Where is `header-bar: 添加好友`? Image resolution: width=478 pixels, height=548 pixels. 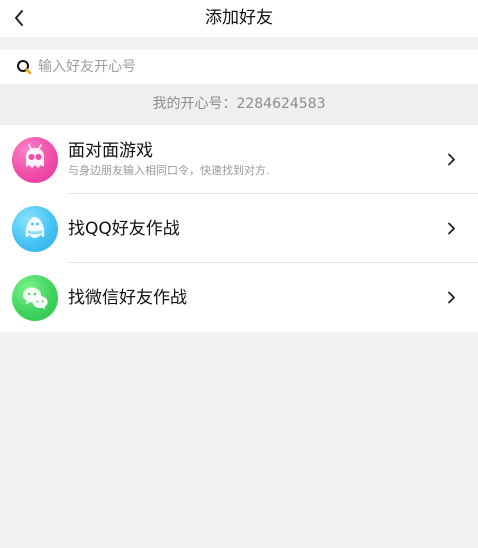 header-bar: 添加好友 is located at coordinates (239, 18).